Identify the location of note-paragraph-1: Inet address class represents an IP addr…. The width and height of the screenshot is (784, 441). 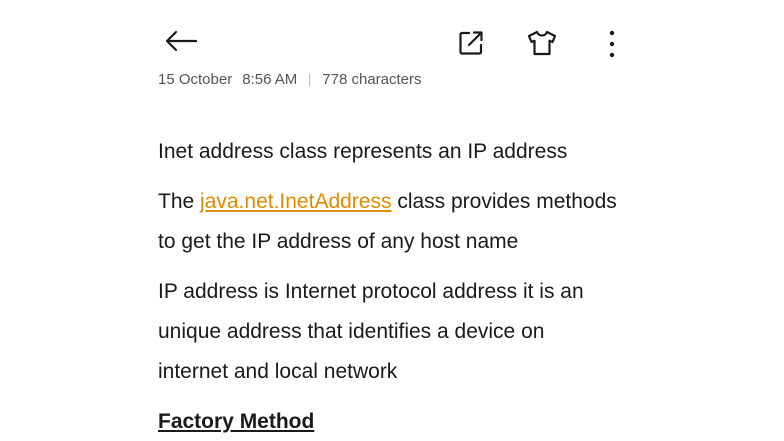
(363, 151).